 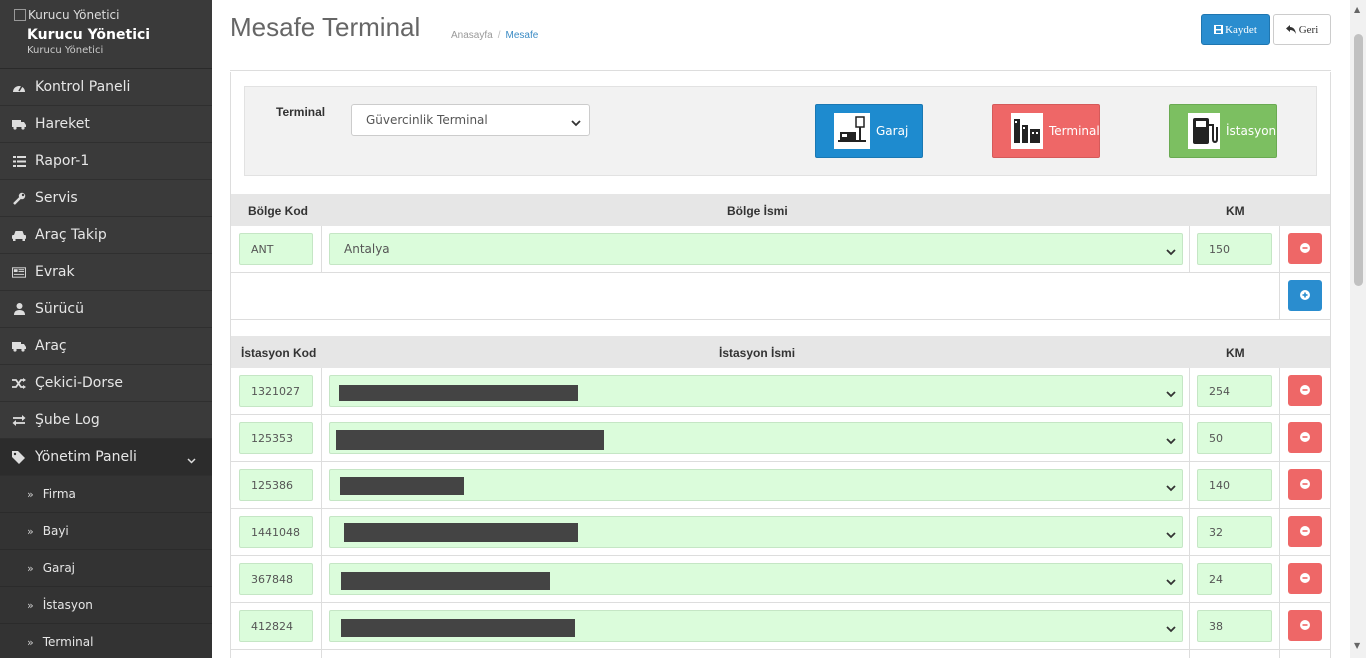 I want to click on station-km-input: 140, so click(x=1234, y=485).